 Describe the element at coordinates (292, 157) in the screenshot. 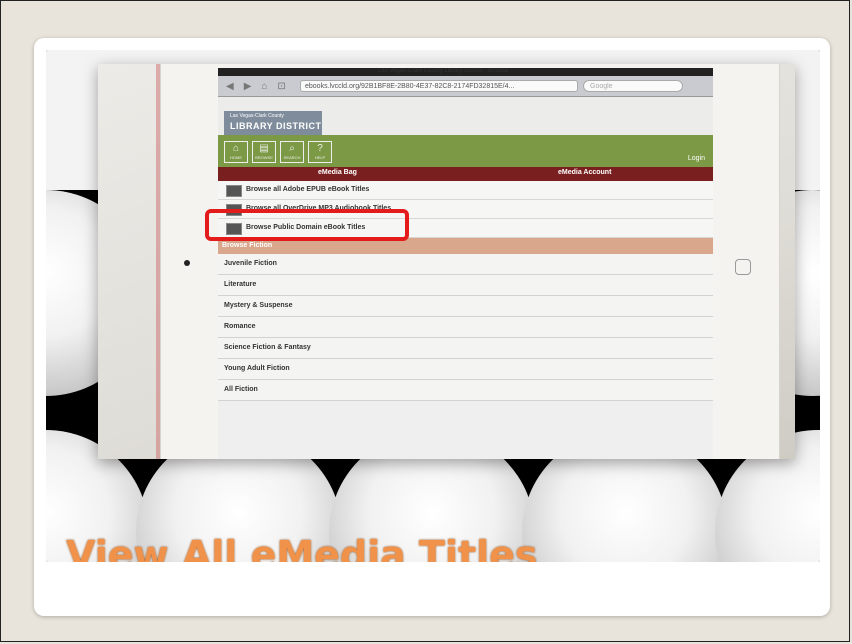

I see `search-nav-label: SEARCH` at that location.